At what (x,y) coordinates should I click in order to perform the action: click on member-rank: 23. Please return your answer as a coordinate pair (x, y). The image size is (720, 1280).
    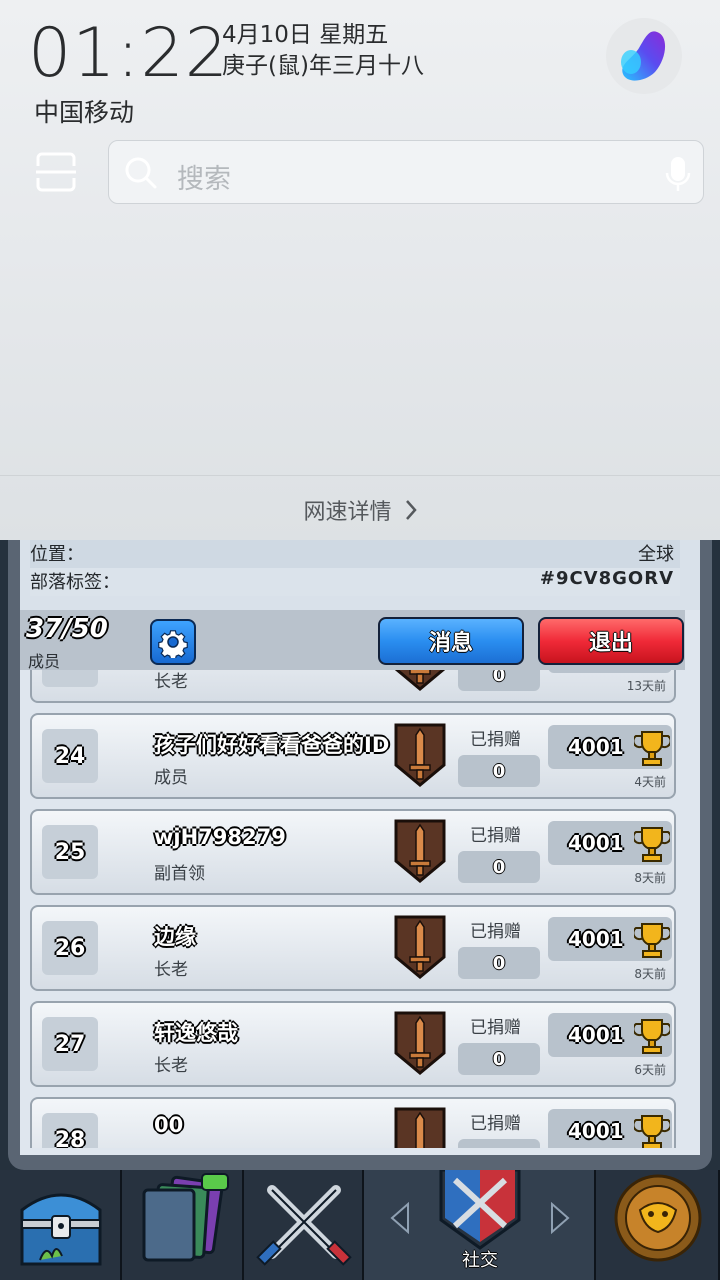
    Looking at the image, I should click on (70, 678).